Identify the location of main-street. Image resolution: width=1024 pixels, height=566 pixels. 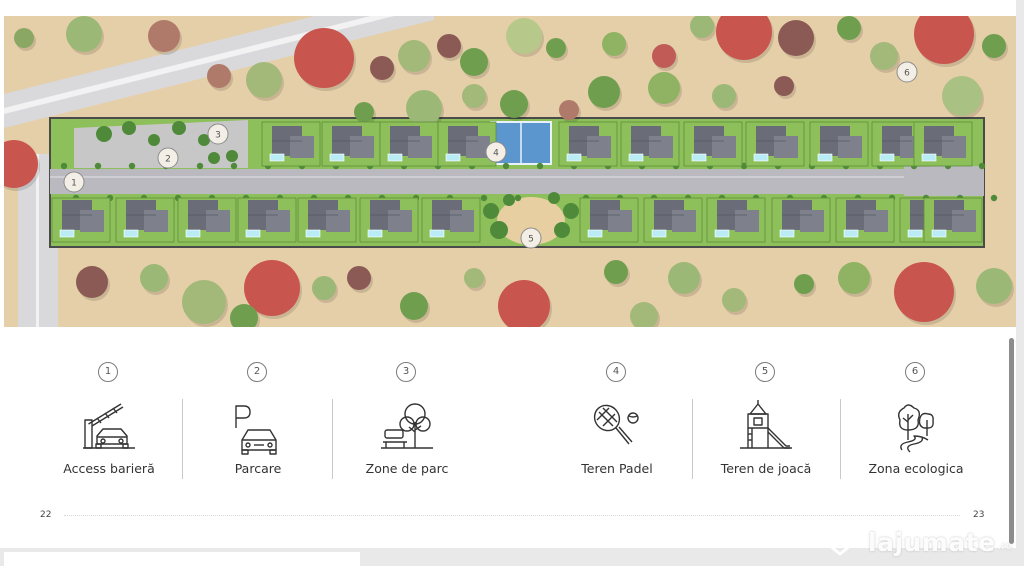
(517, 181).